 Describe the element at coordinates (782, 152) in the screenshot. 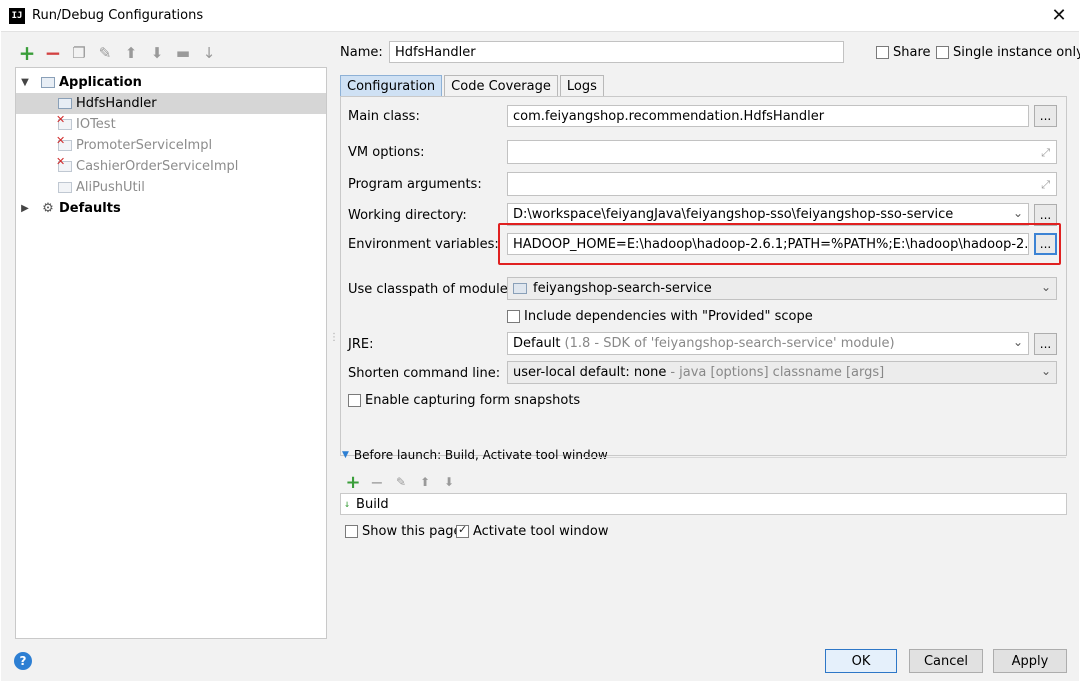

I see `vm-options-input: ⤢` at that location.